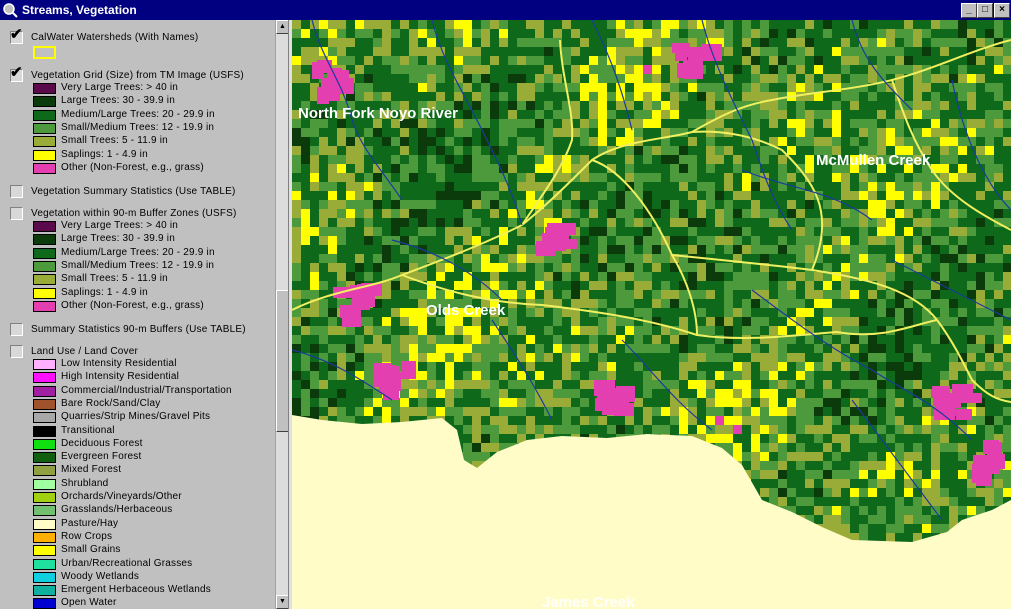 The height and width of the screenshot is (609, 1011). I want to click on maximize-icon: □, so click(985, 10).